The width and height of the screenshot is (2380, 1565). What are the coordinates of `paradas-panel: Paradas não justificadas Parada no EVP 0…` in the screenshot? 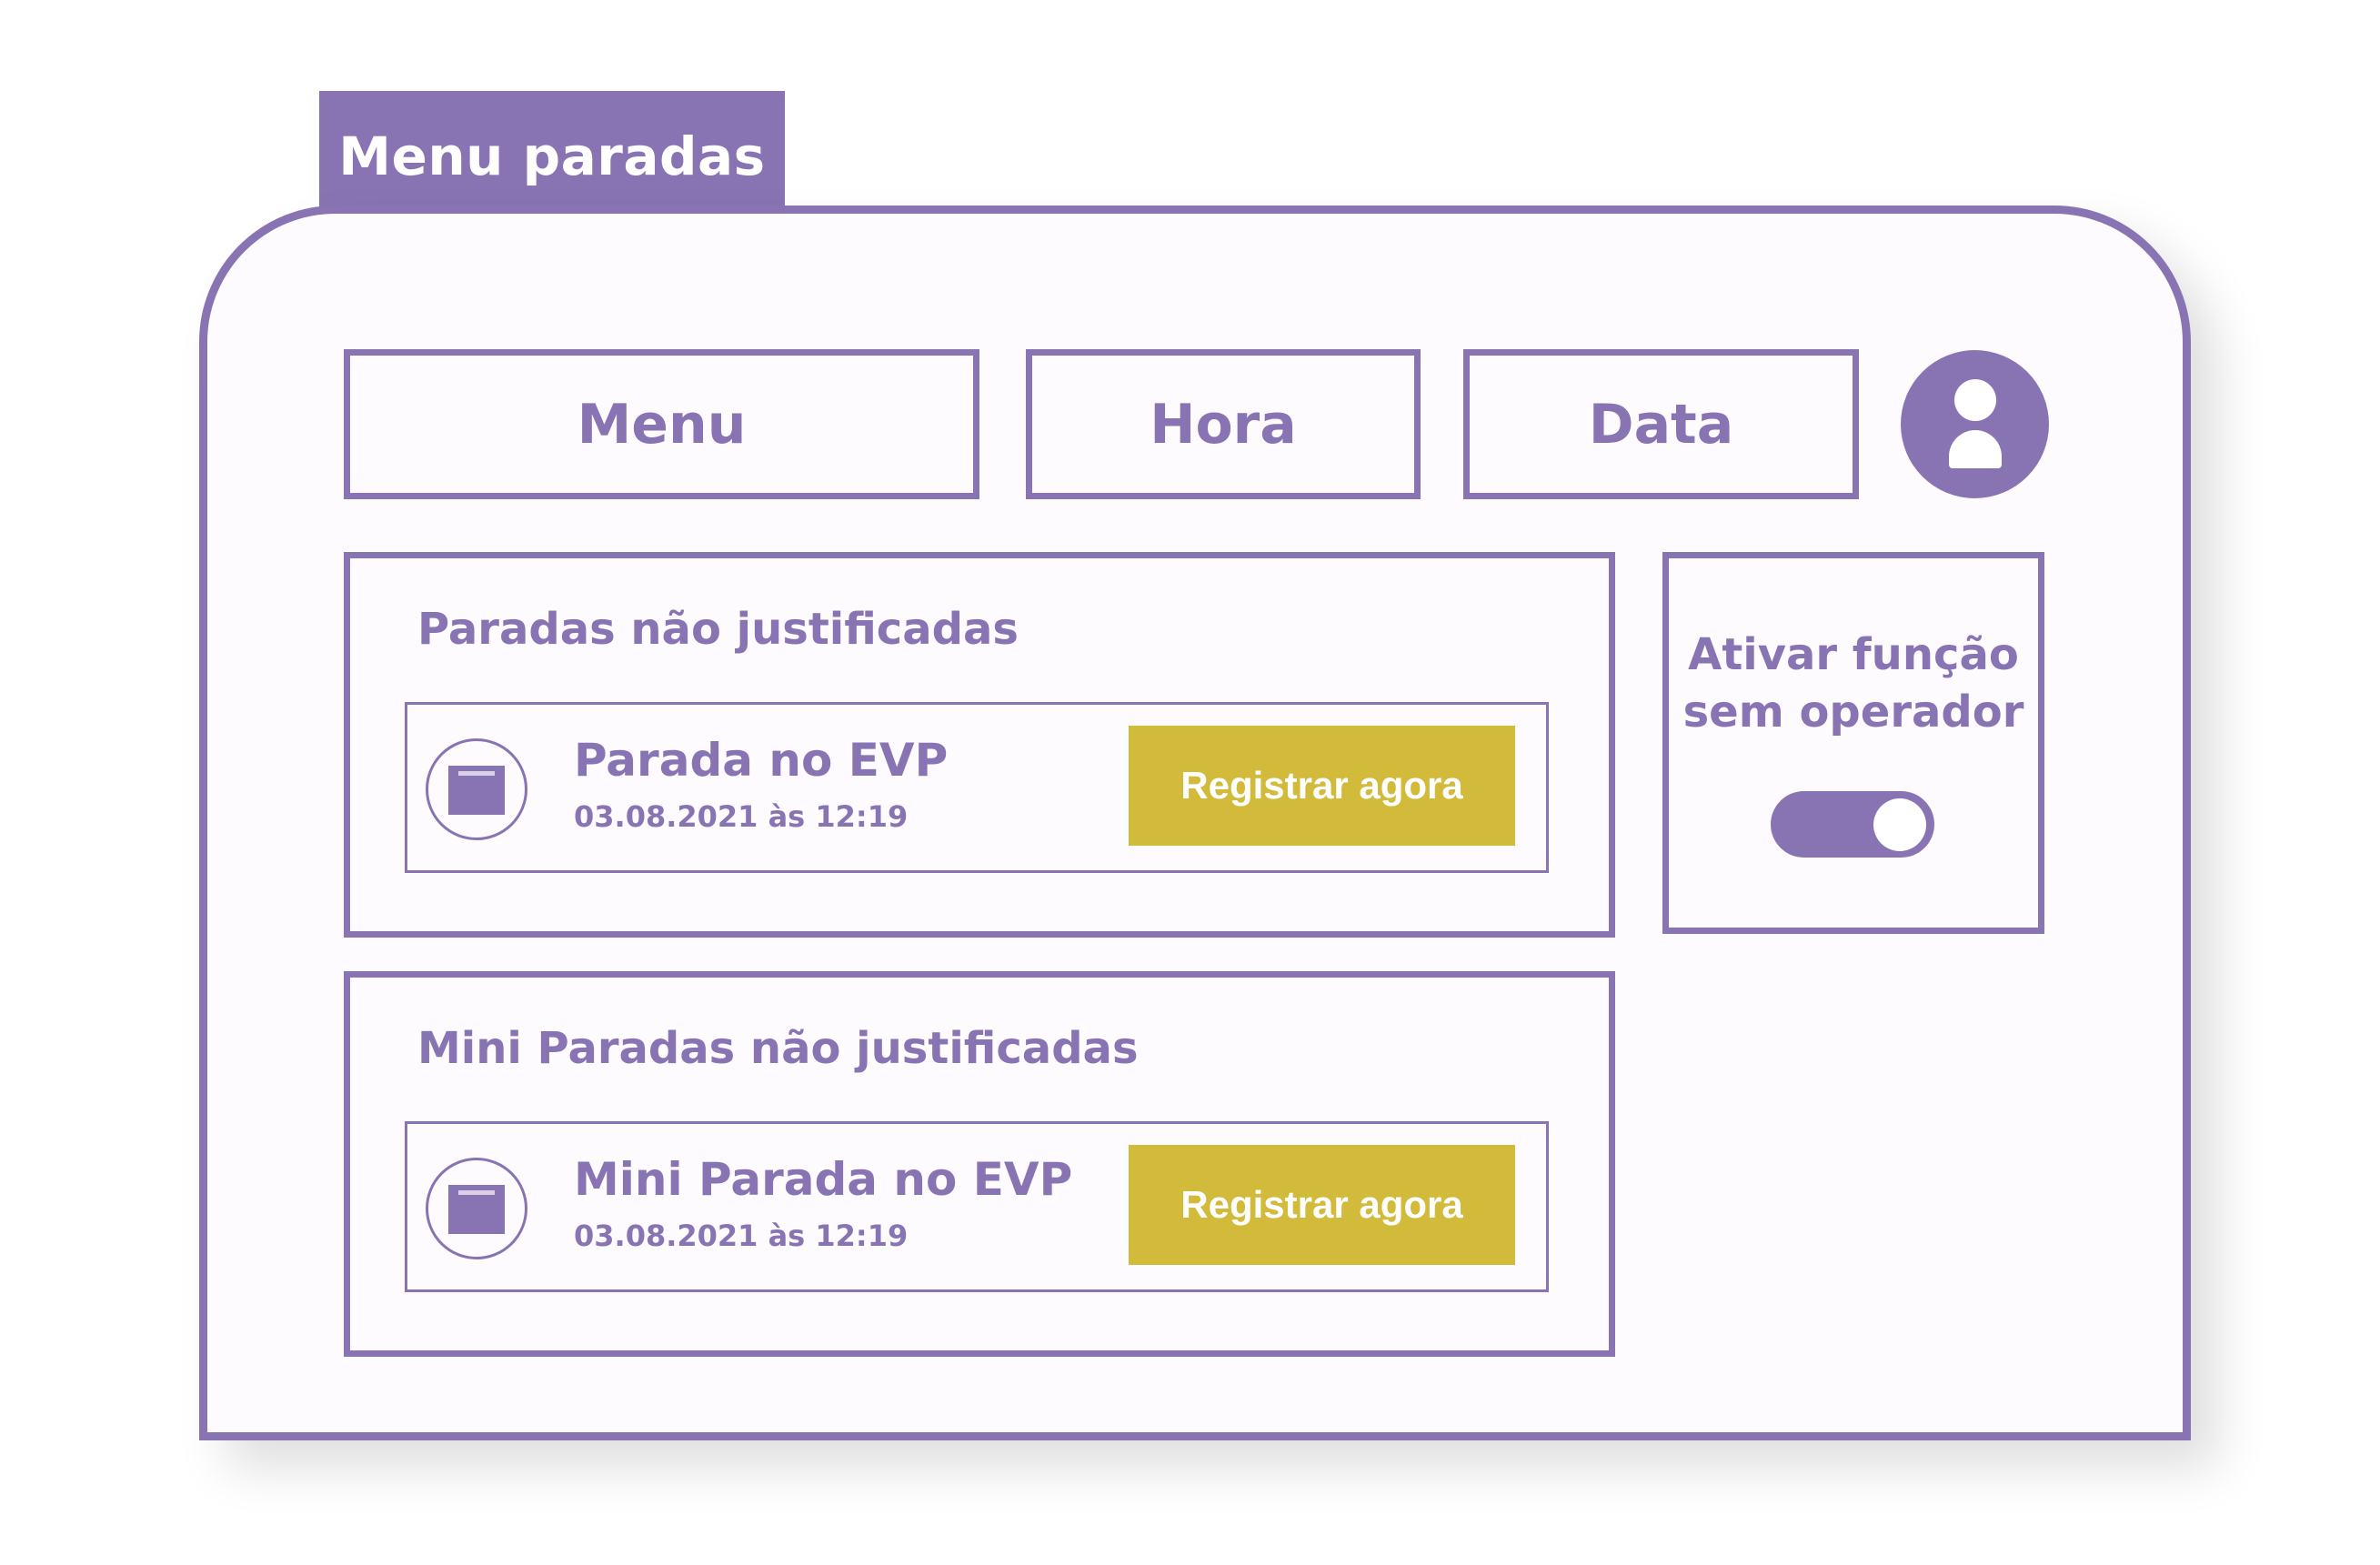 It's located at (980, 745).